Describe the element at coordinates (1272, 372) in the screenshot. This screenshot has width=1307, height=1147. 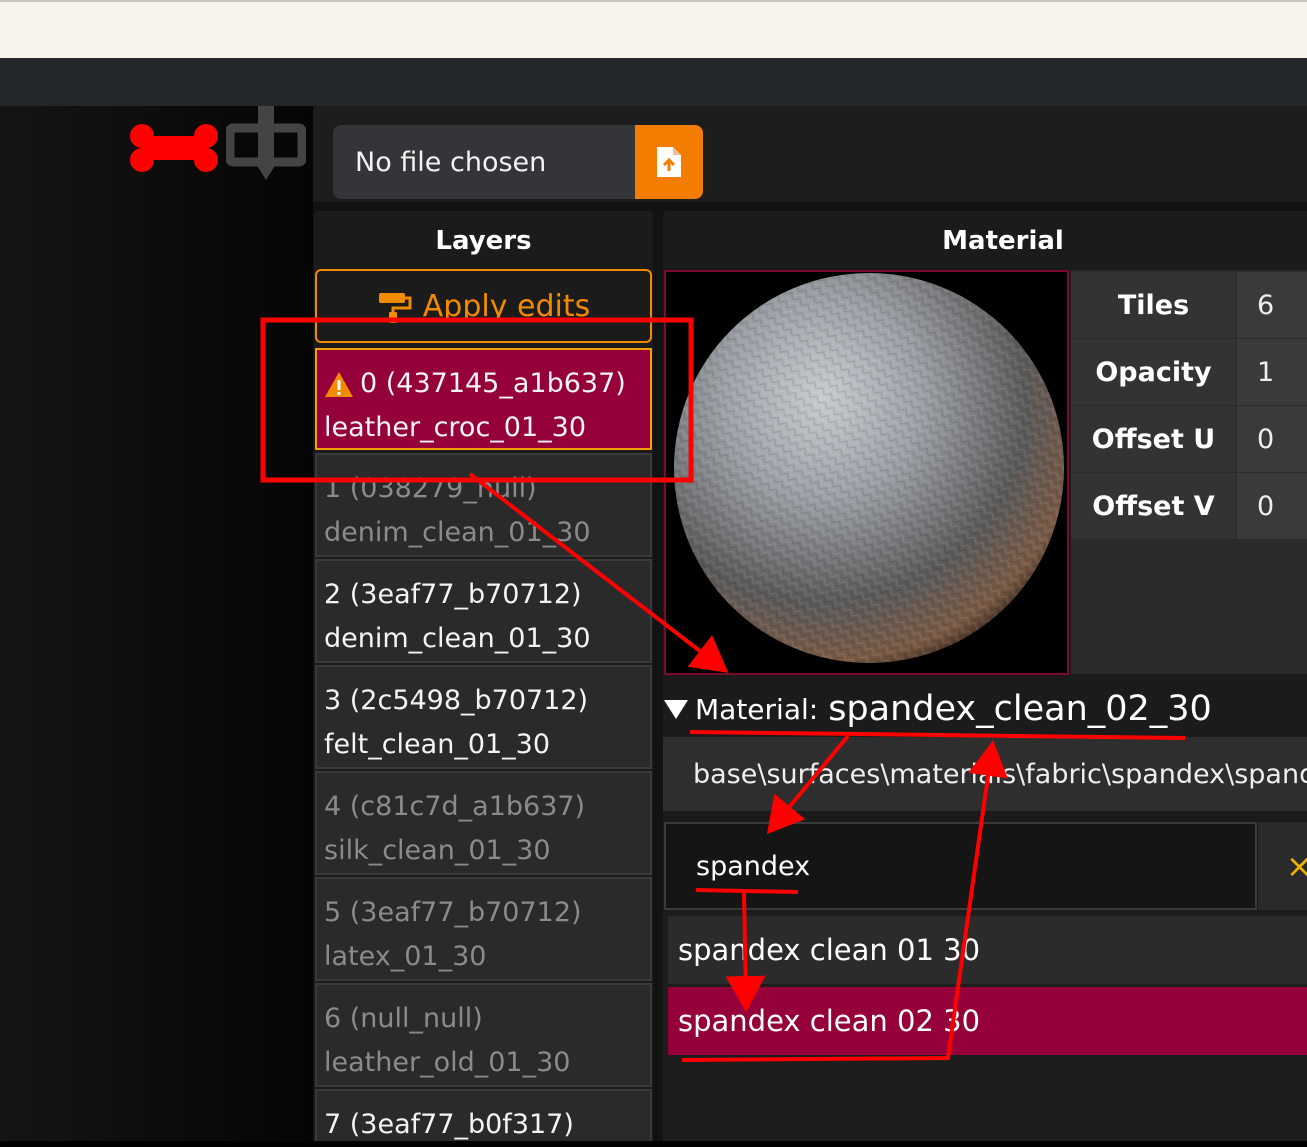
I see `prop-input-opacity: 1` at that location.